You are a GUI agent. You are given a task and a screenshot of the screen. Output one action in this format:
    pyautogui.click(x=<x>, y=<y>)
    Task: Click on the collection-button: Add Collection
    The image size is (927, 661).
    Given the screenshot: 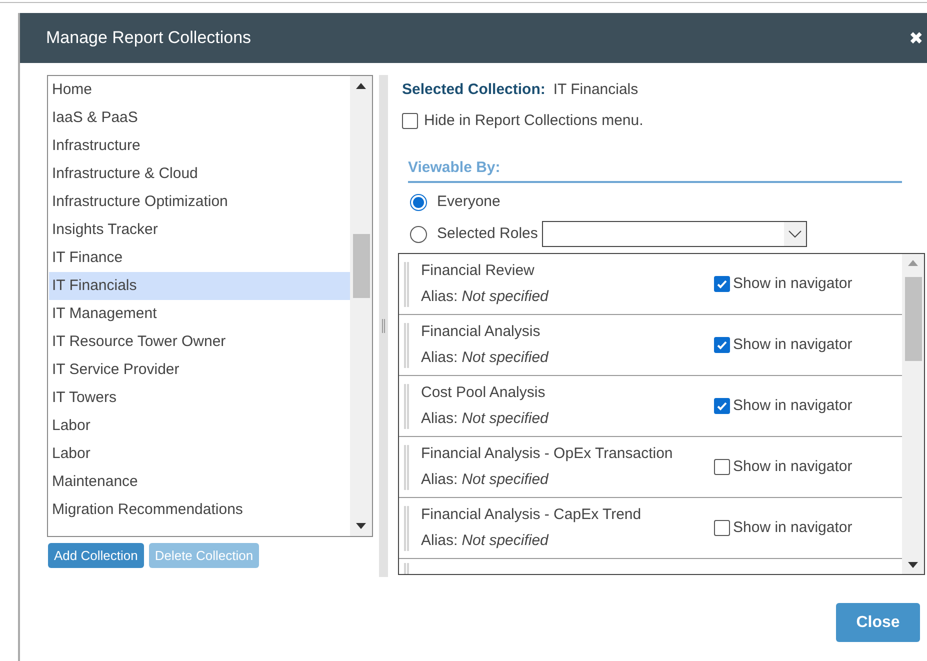 What is the action you would take?
    pyautogui.click(x=96, y=555)
    